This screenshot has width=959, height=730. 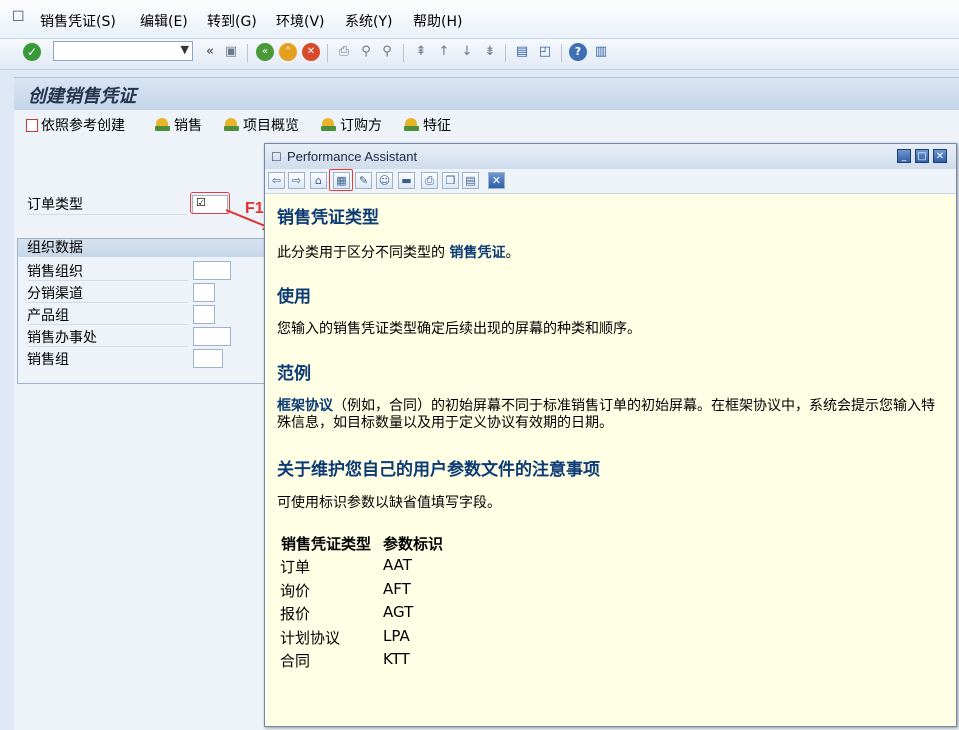 I want to click on characteristics-label: 特征, so click(x=437, y=126).